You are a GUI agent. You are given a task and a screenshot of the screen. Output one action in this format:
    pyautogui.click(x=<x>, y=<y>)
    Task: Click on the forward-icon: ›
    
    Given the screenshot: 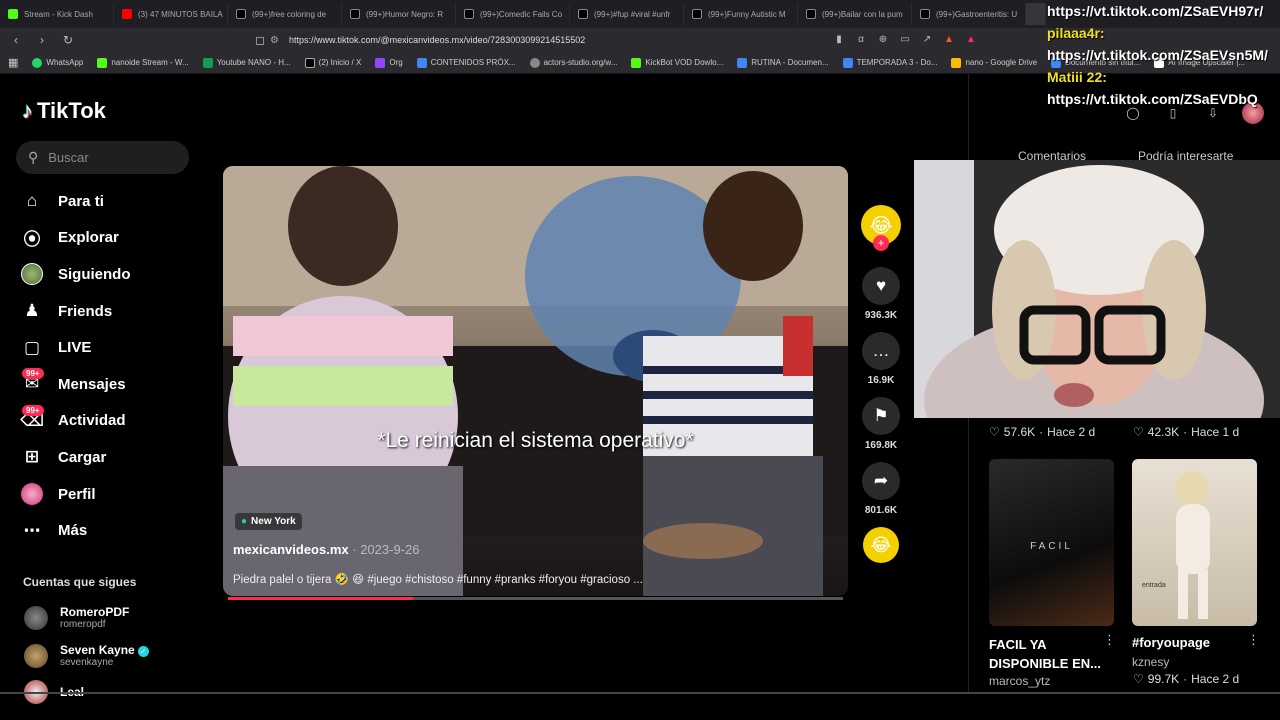 What is the action you would take?
    pyautogui.click(x=42, y=40)
    